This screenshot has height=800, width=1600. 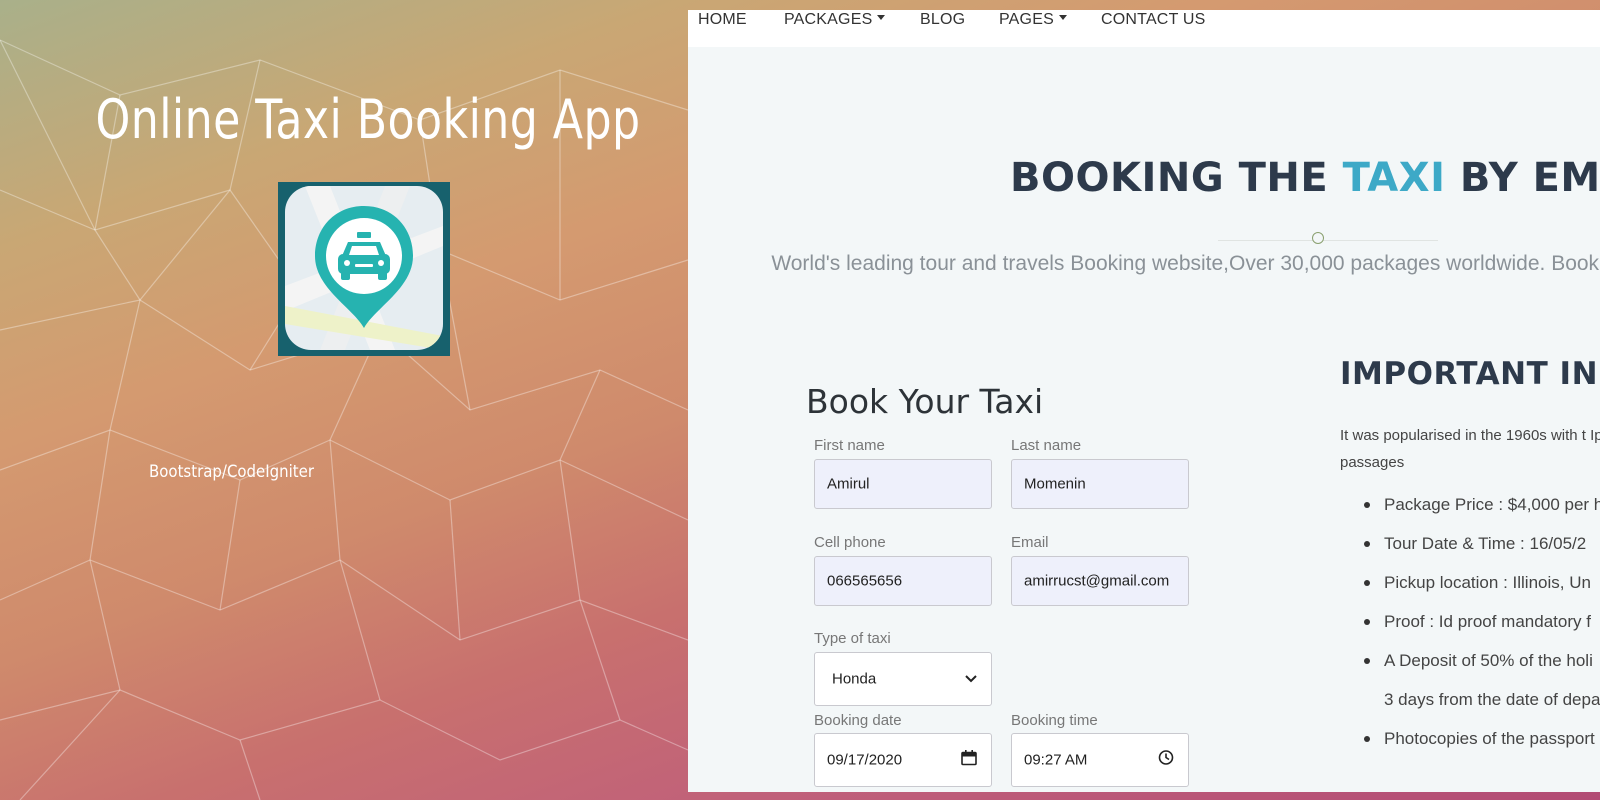 I want to click on booking-time-value: 09:27 AM, so click(x=1056, y=760).